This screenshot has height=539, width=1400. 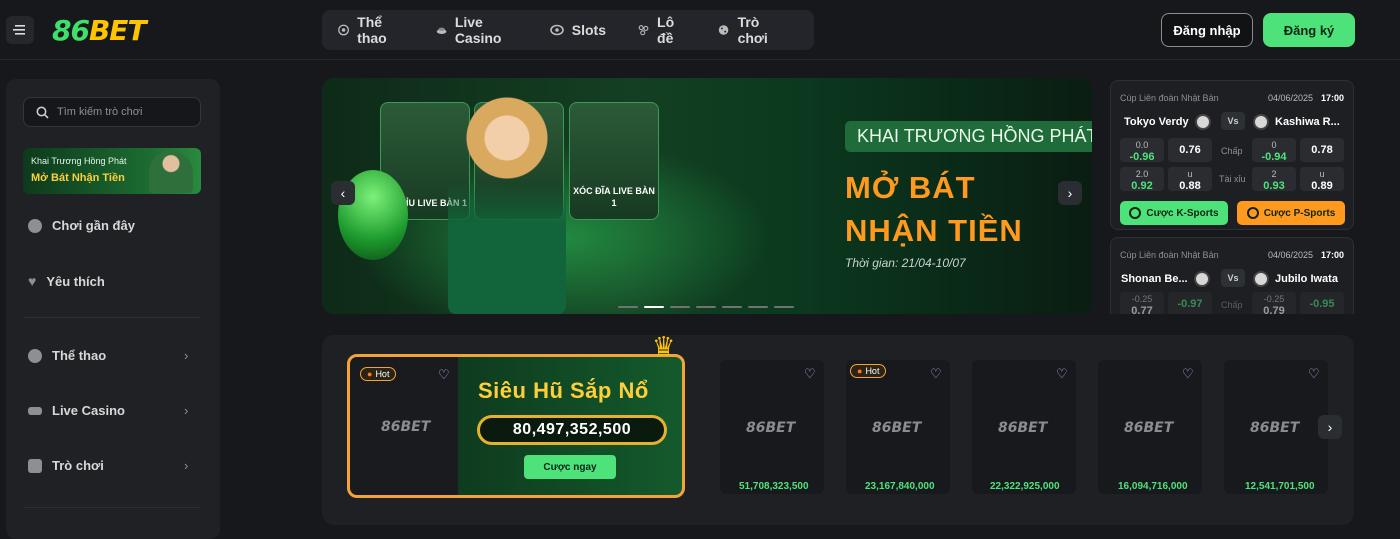 I want to click on odds-button: 0.0 -0.96, so click(x=1142, y=150).